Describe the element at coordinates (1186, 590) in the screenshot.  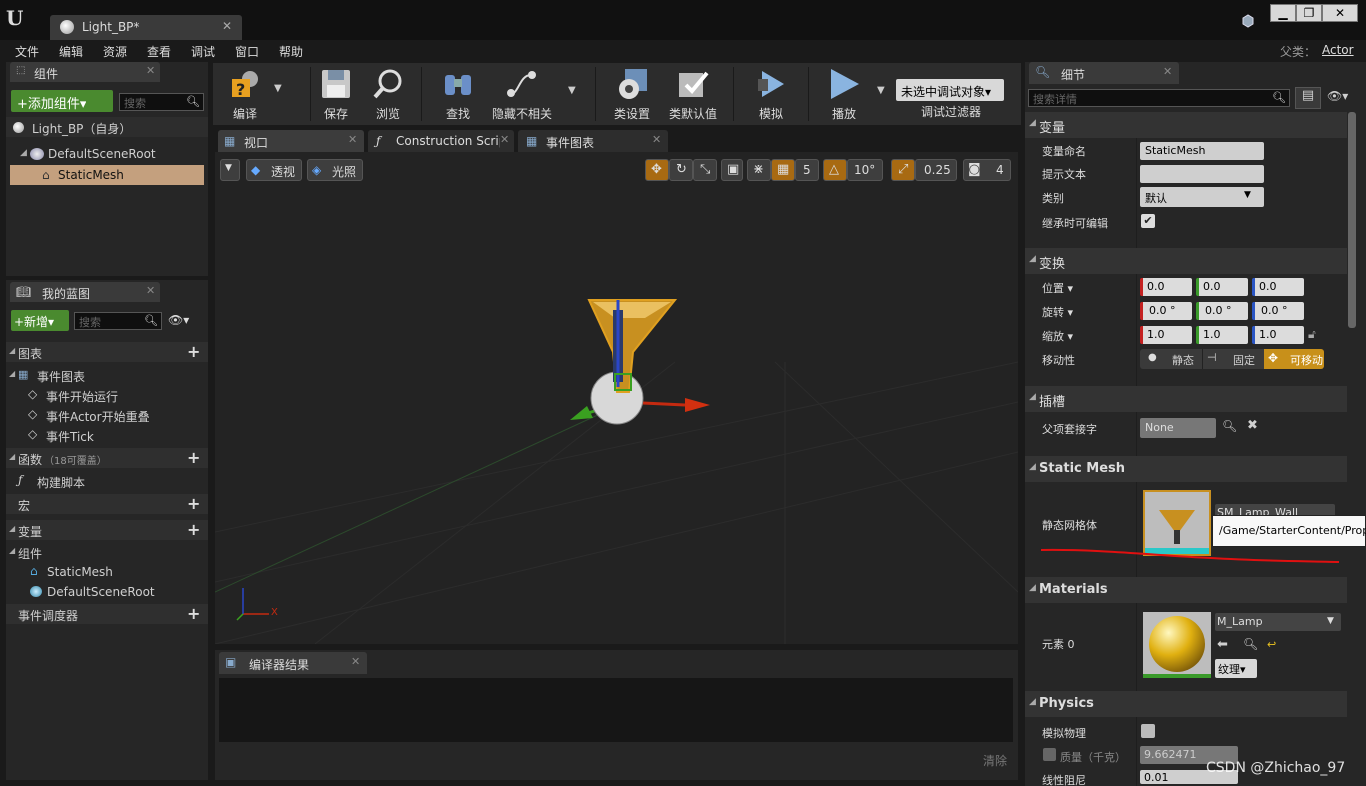
I see `materials-section: ◢ Materials` at that location.